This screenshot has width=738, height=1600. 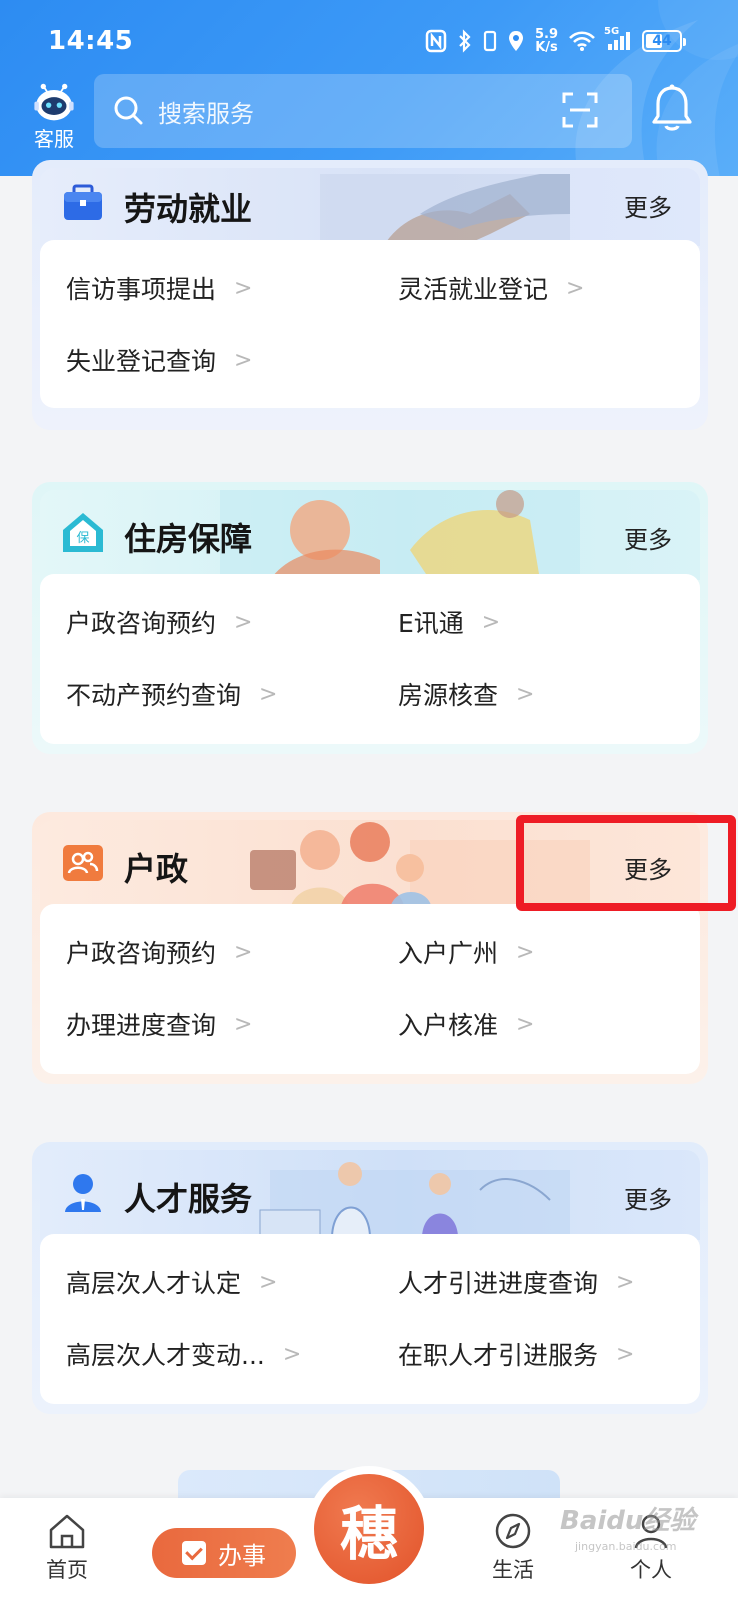 What do you see at coordinates (188, 539) in the screenshot?
I see `section-title: 住房保障` at bounding box center [188, 539].